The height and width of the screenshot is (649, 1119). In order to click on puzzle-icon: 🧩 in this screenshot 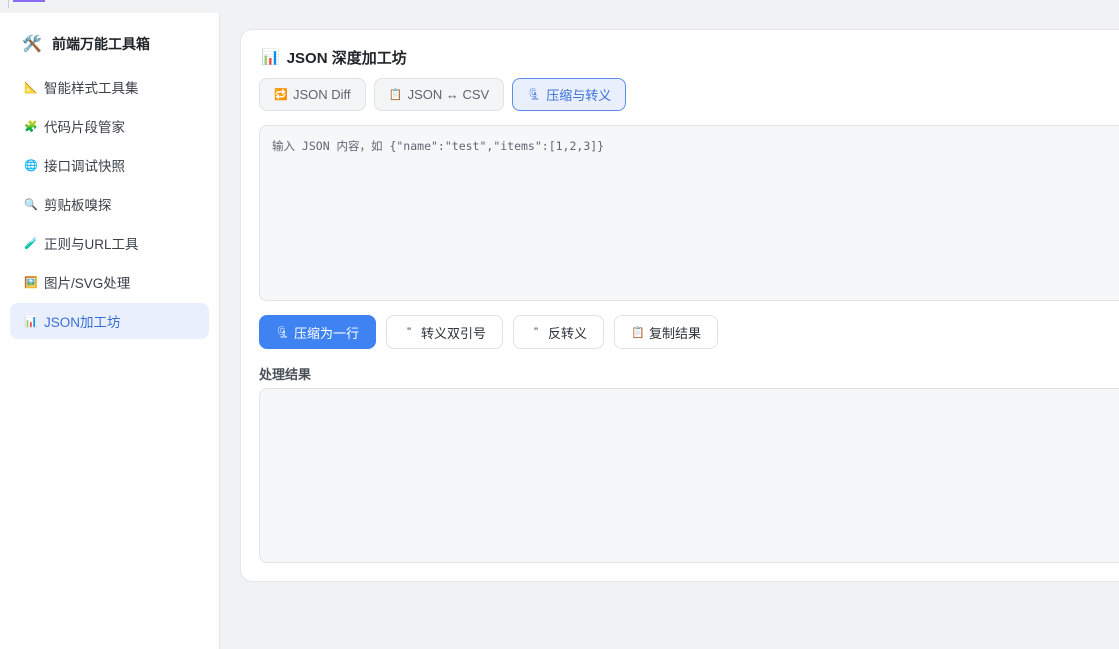, I will do `click(31, 126)`.